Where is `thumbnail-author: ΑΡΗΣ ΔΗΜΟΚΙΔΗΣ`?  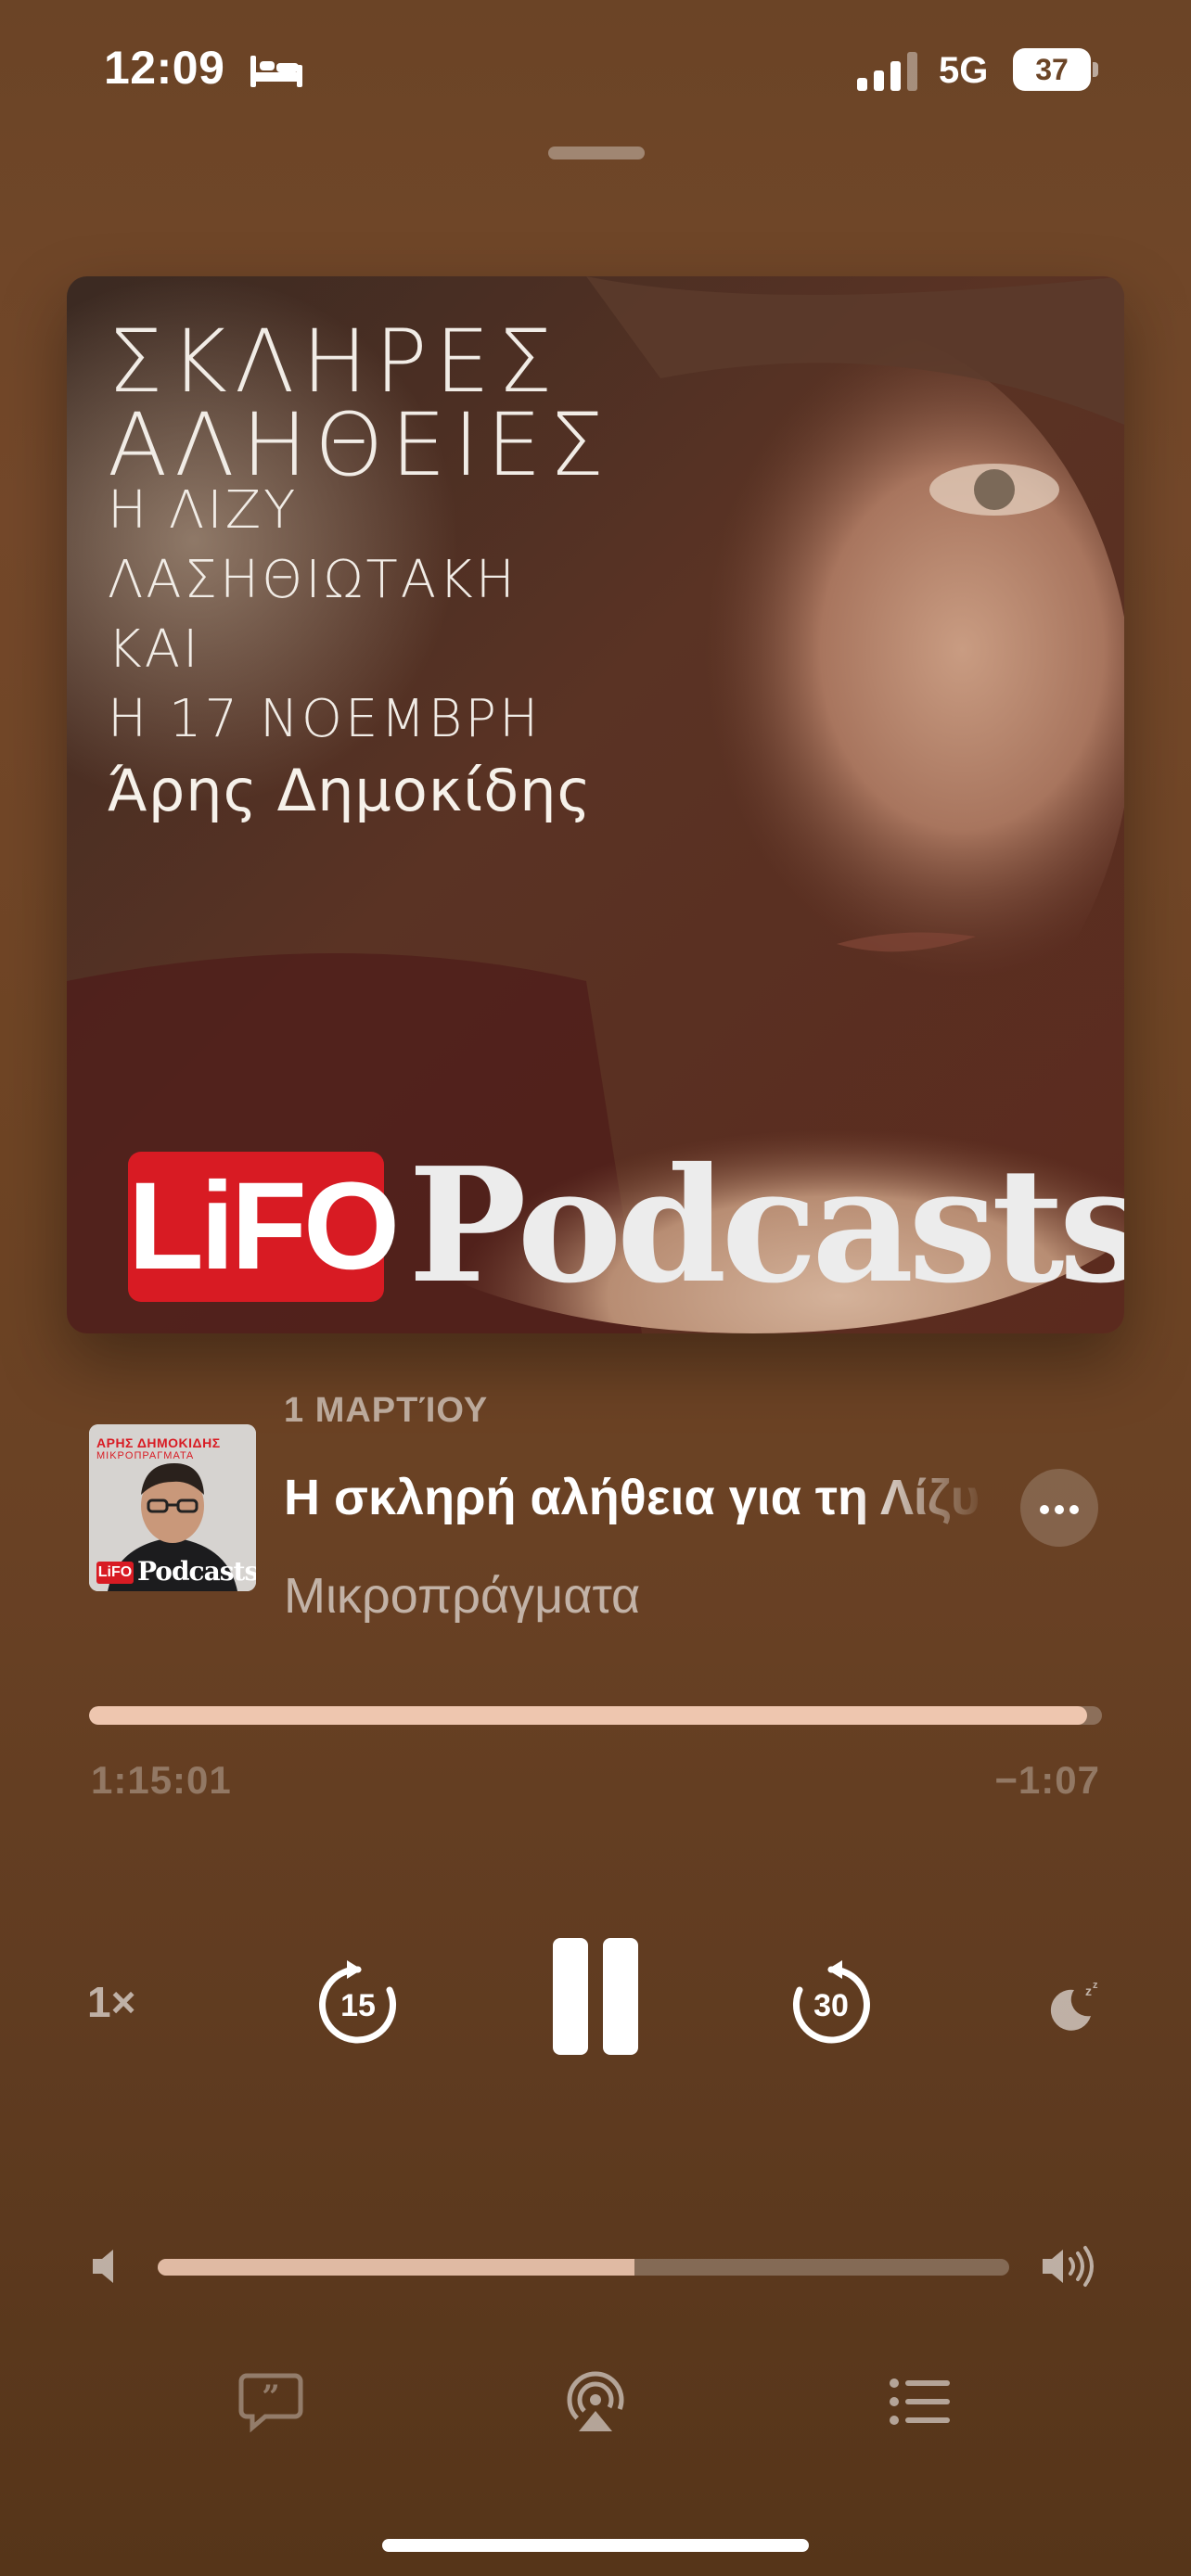 thumbnail-author: ΑΡΗΣ ΔΗΜΟΚΙΔΗΣ is located at coordinates (158, 1443).